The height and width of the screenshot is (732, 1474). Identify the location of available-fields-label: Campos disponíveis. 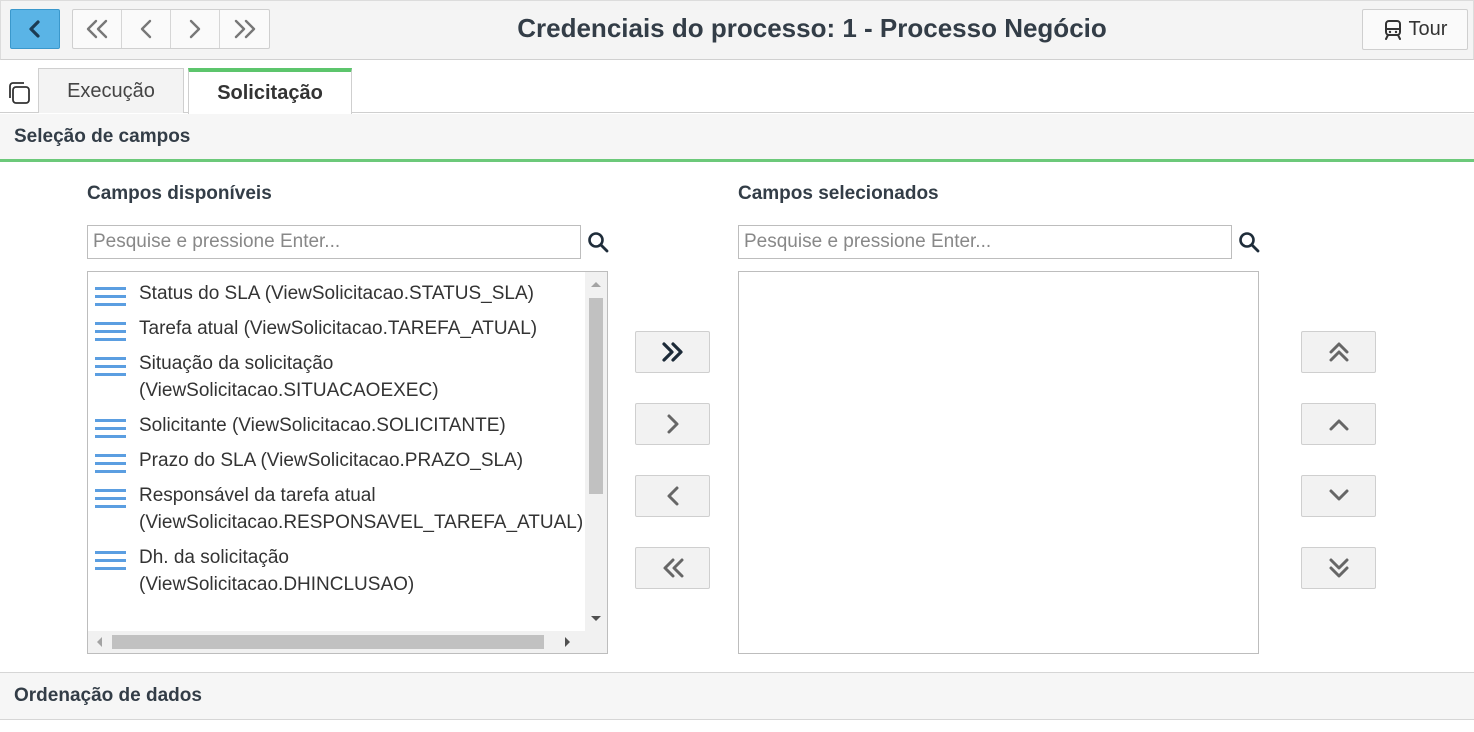
(179, 193).